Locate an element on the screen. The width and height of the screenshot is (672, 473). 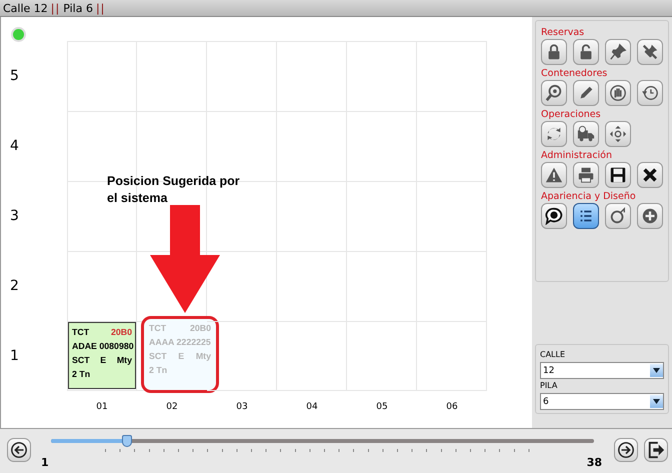
column-label: 03 is located at coordinates (242, 407).